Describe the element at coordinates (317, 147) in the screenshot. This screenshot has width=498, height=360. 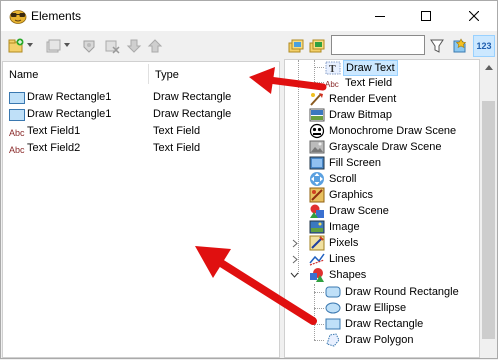
I see `grayscale-scene-icon` at that location.